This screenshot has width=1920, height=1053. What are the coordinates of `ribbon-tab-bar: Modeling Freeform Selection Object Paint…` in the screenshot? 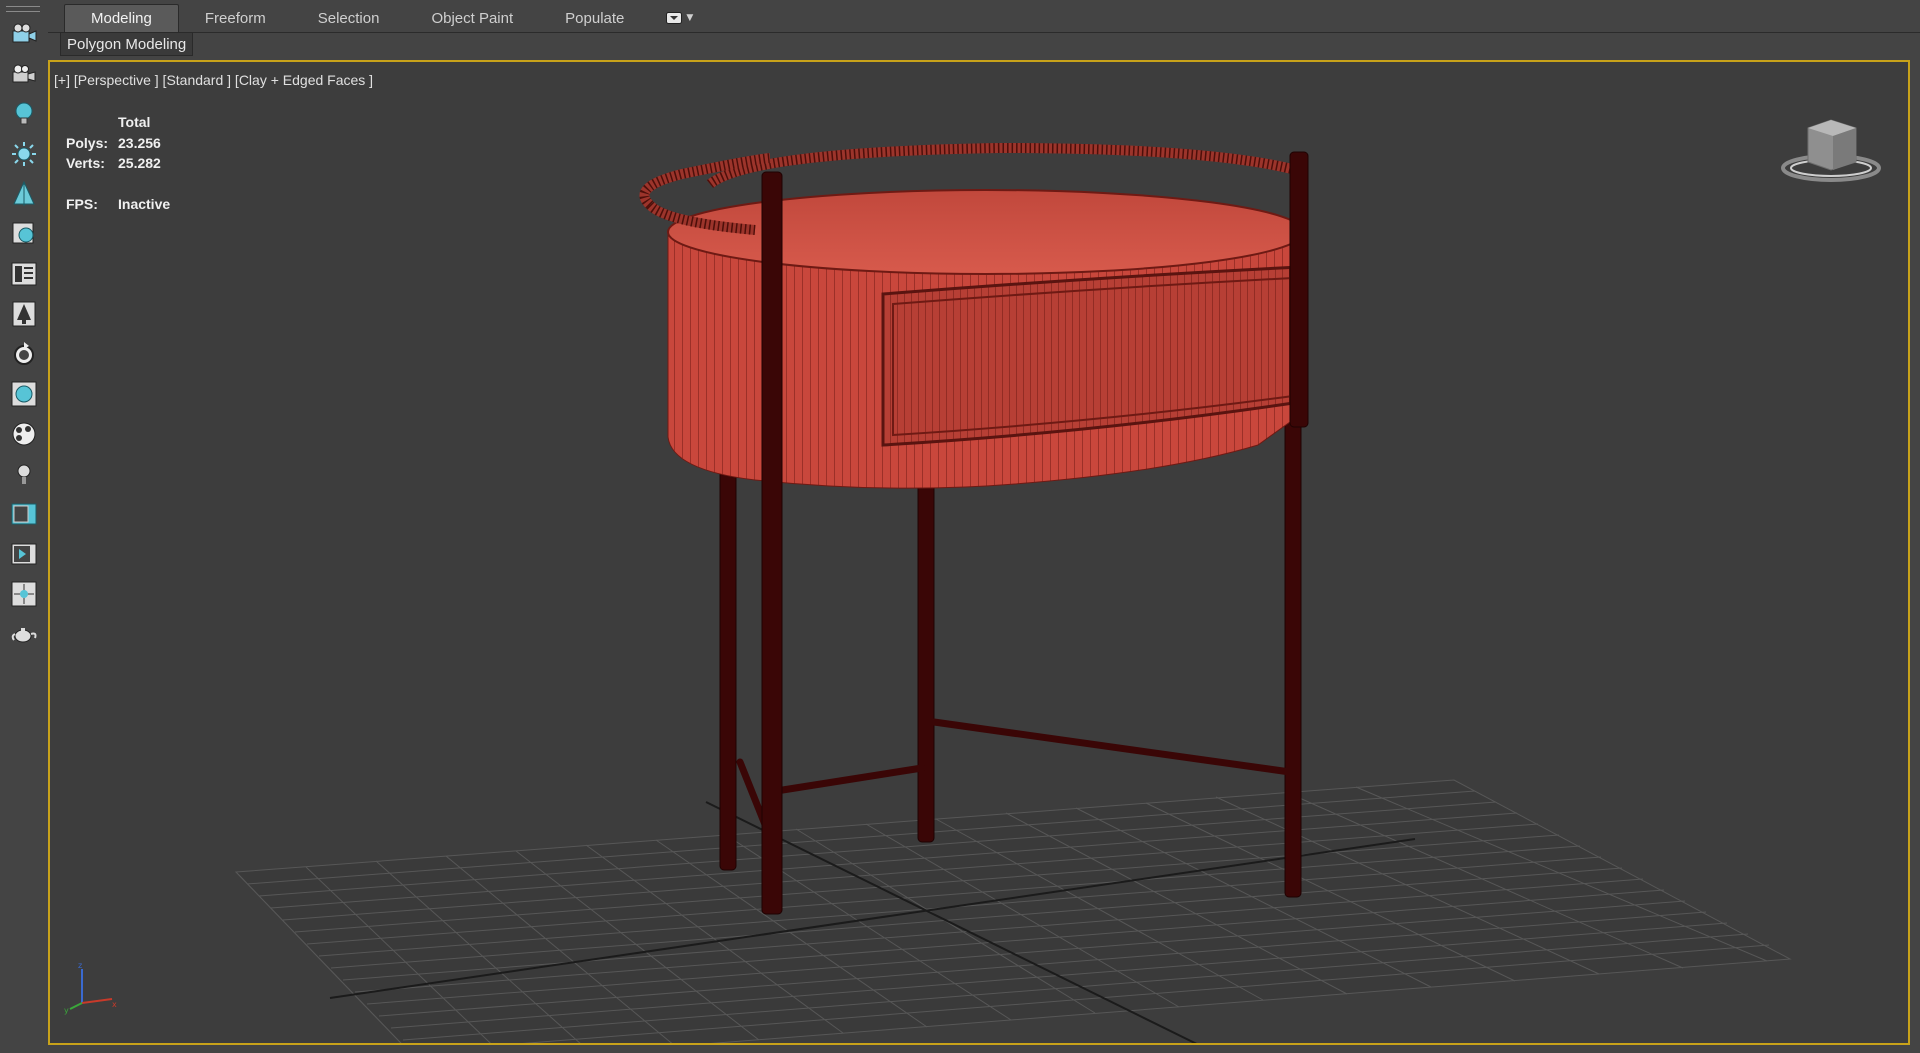 It's located at (984, 18).